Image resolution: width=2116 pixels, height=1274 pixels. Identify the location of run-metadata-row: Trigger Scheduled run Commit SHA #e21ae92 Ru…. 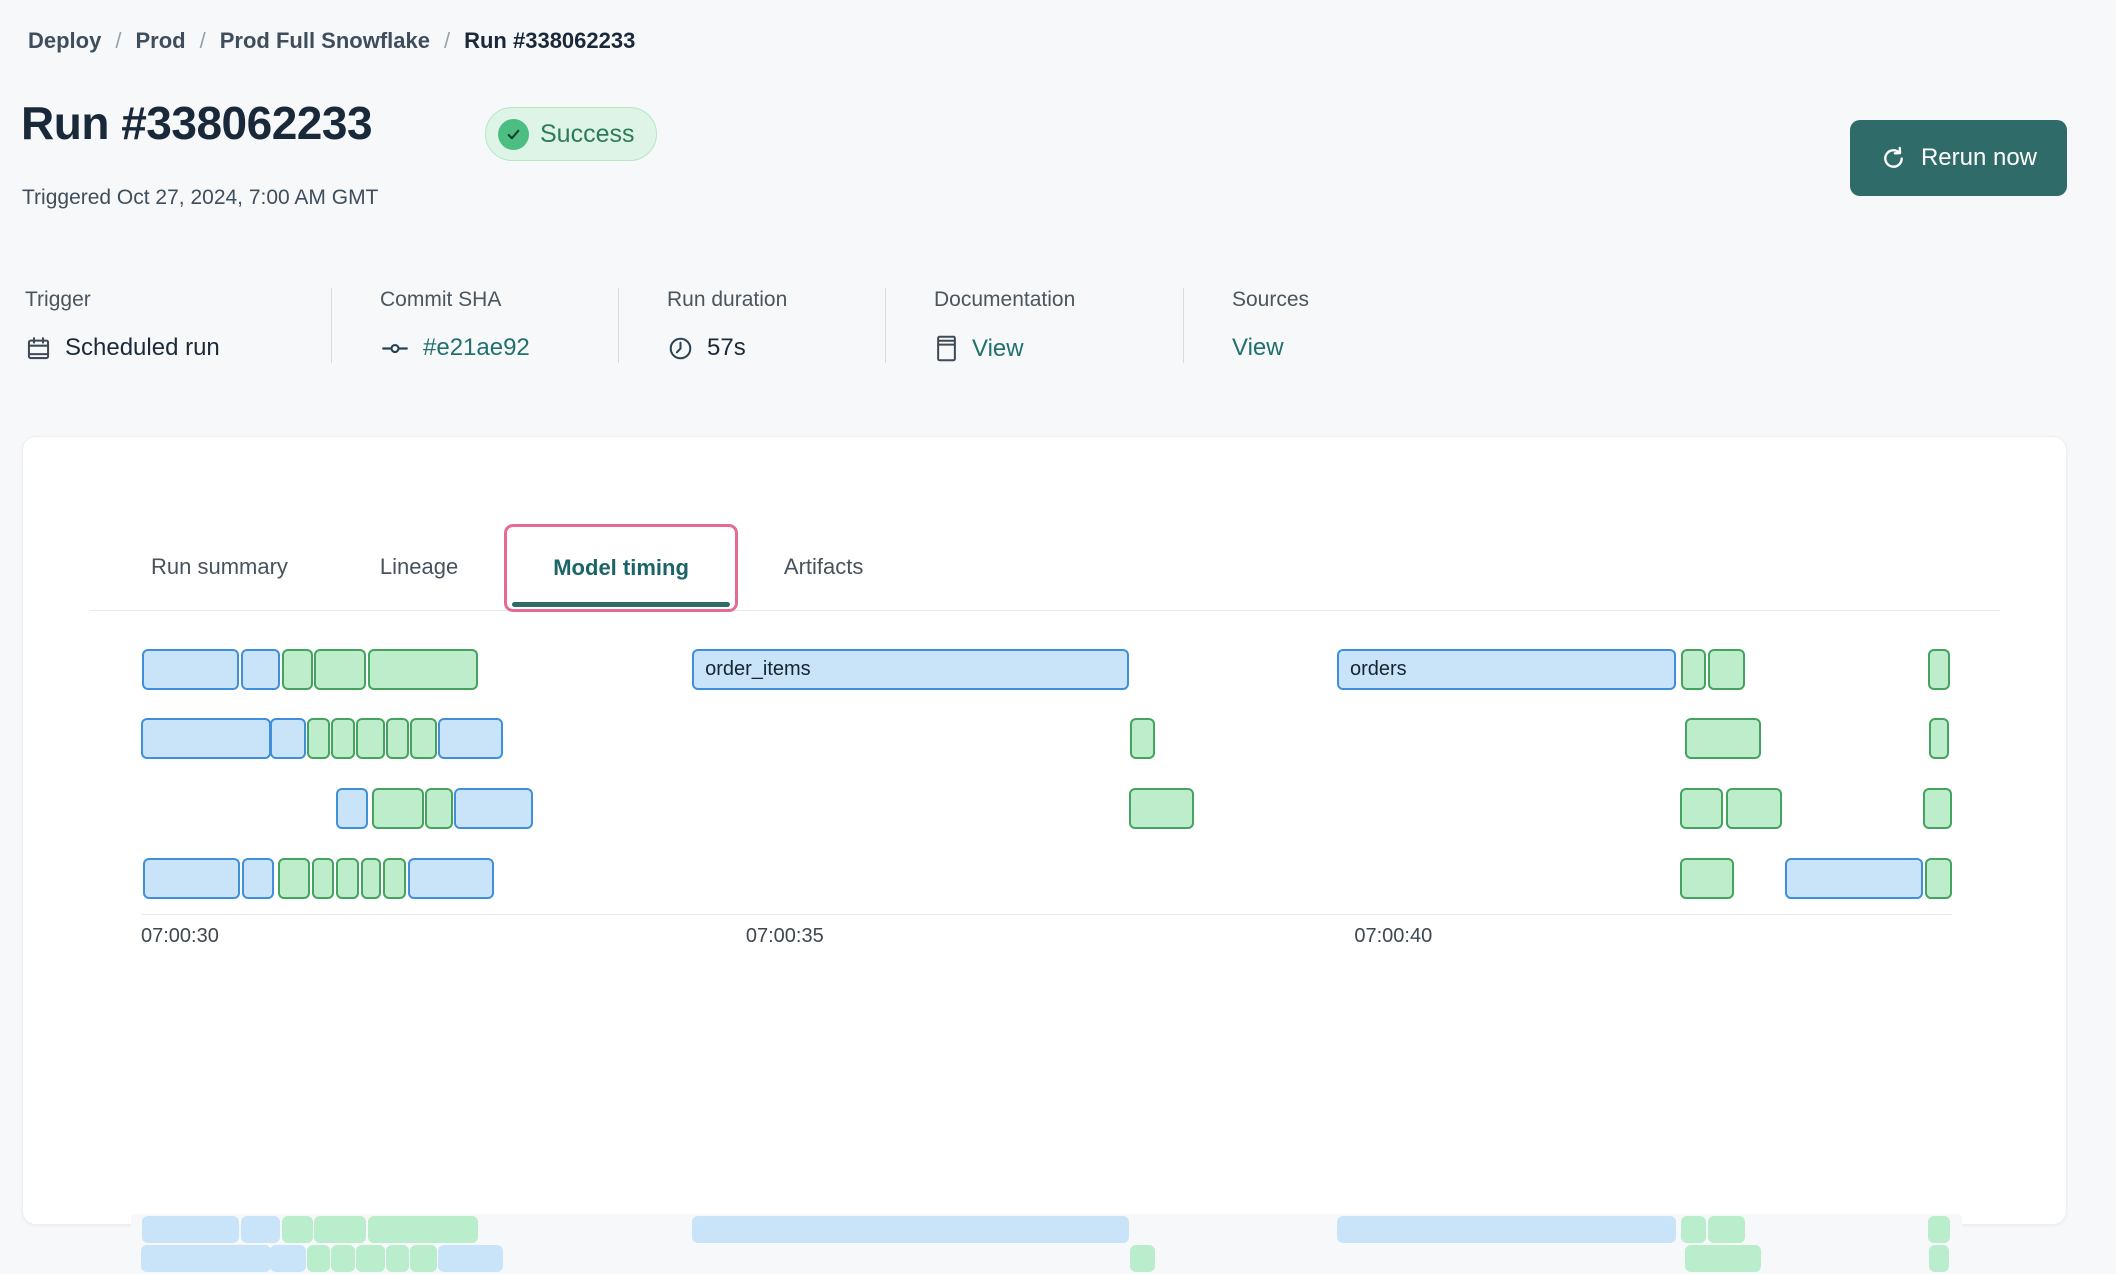
(724, 325).